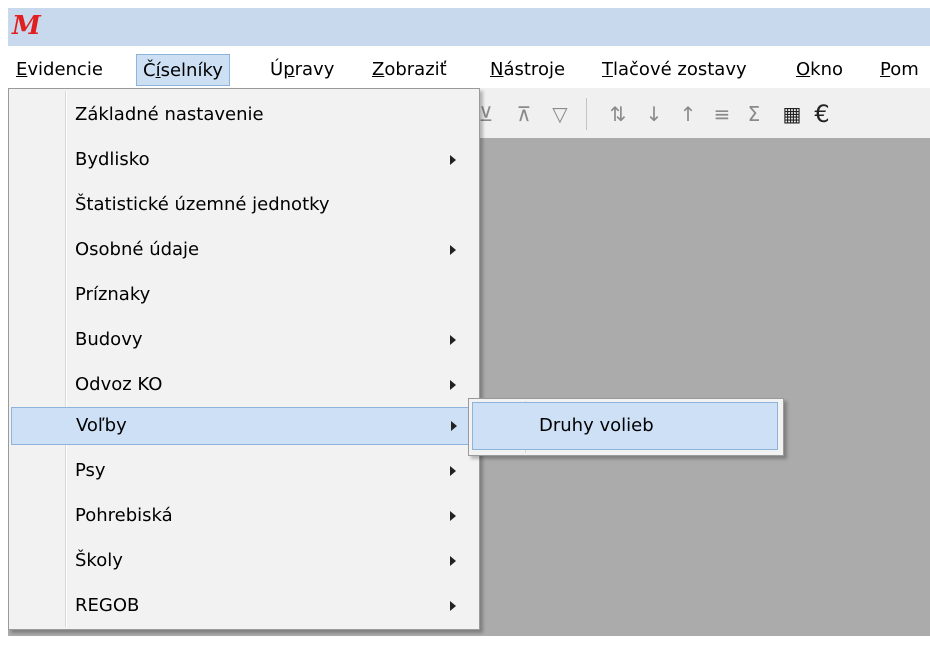 The image size is (930, 653). I want to click on menu-label: selníky, so click(191, 70).